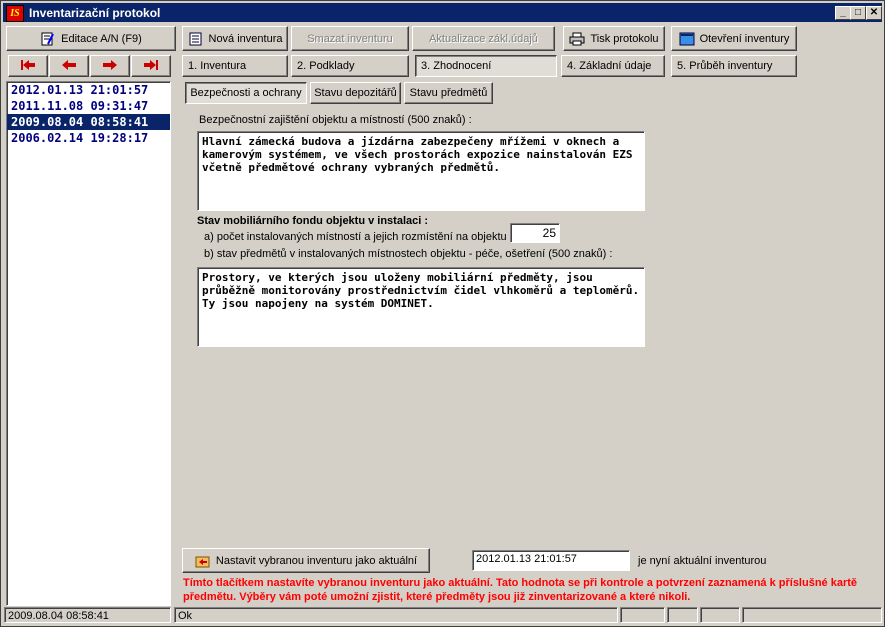 The image size is (885, 627). I want to click on tab-zakladni-udaje: 4. Základní údaje, so click(613, 66).